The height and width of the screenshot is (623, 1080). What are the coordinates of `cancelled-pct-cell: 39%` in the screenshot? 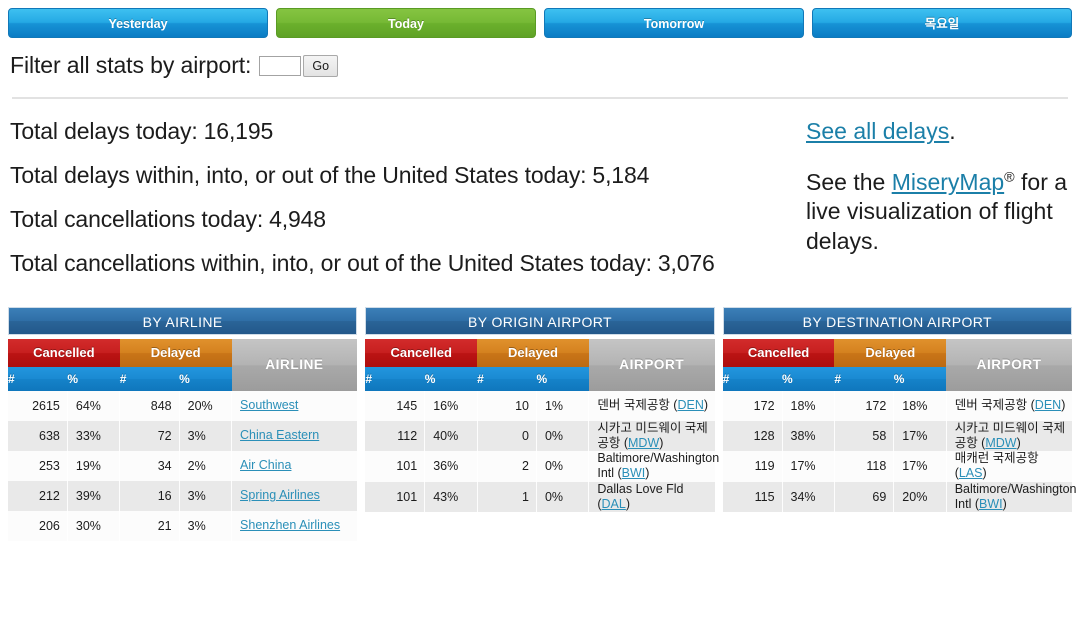 It's located at (94, 495).